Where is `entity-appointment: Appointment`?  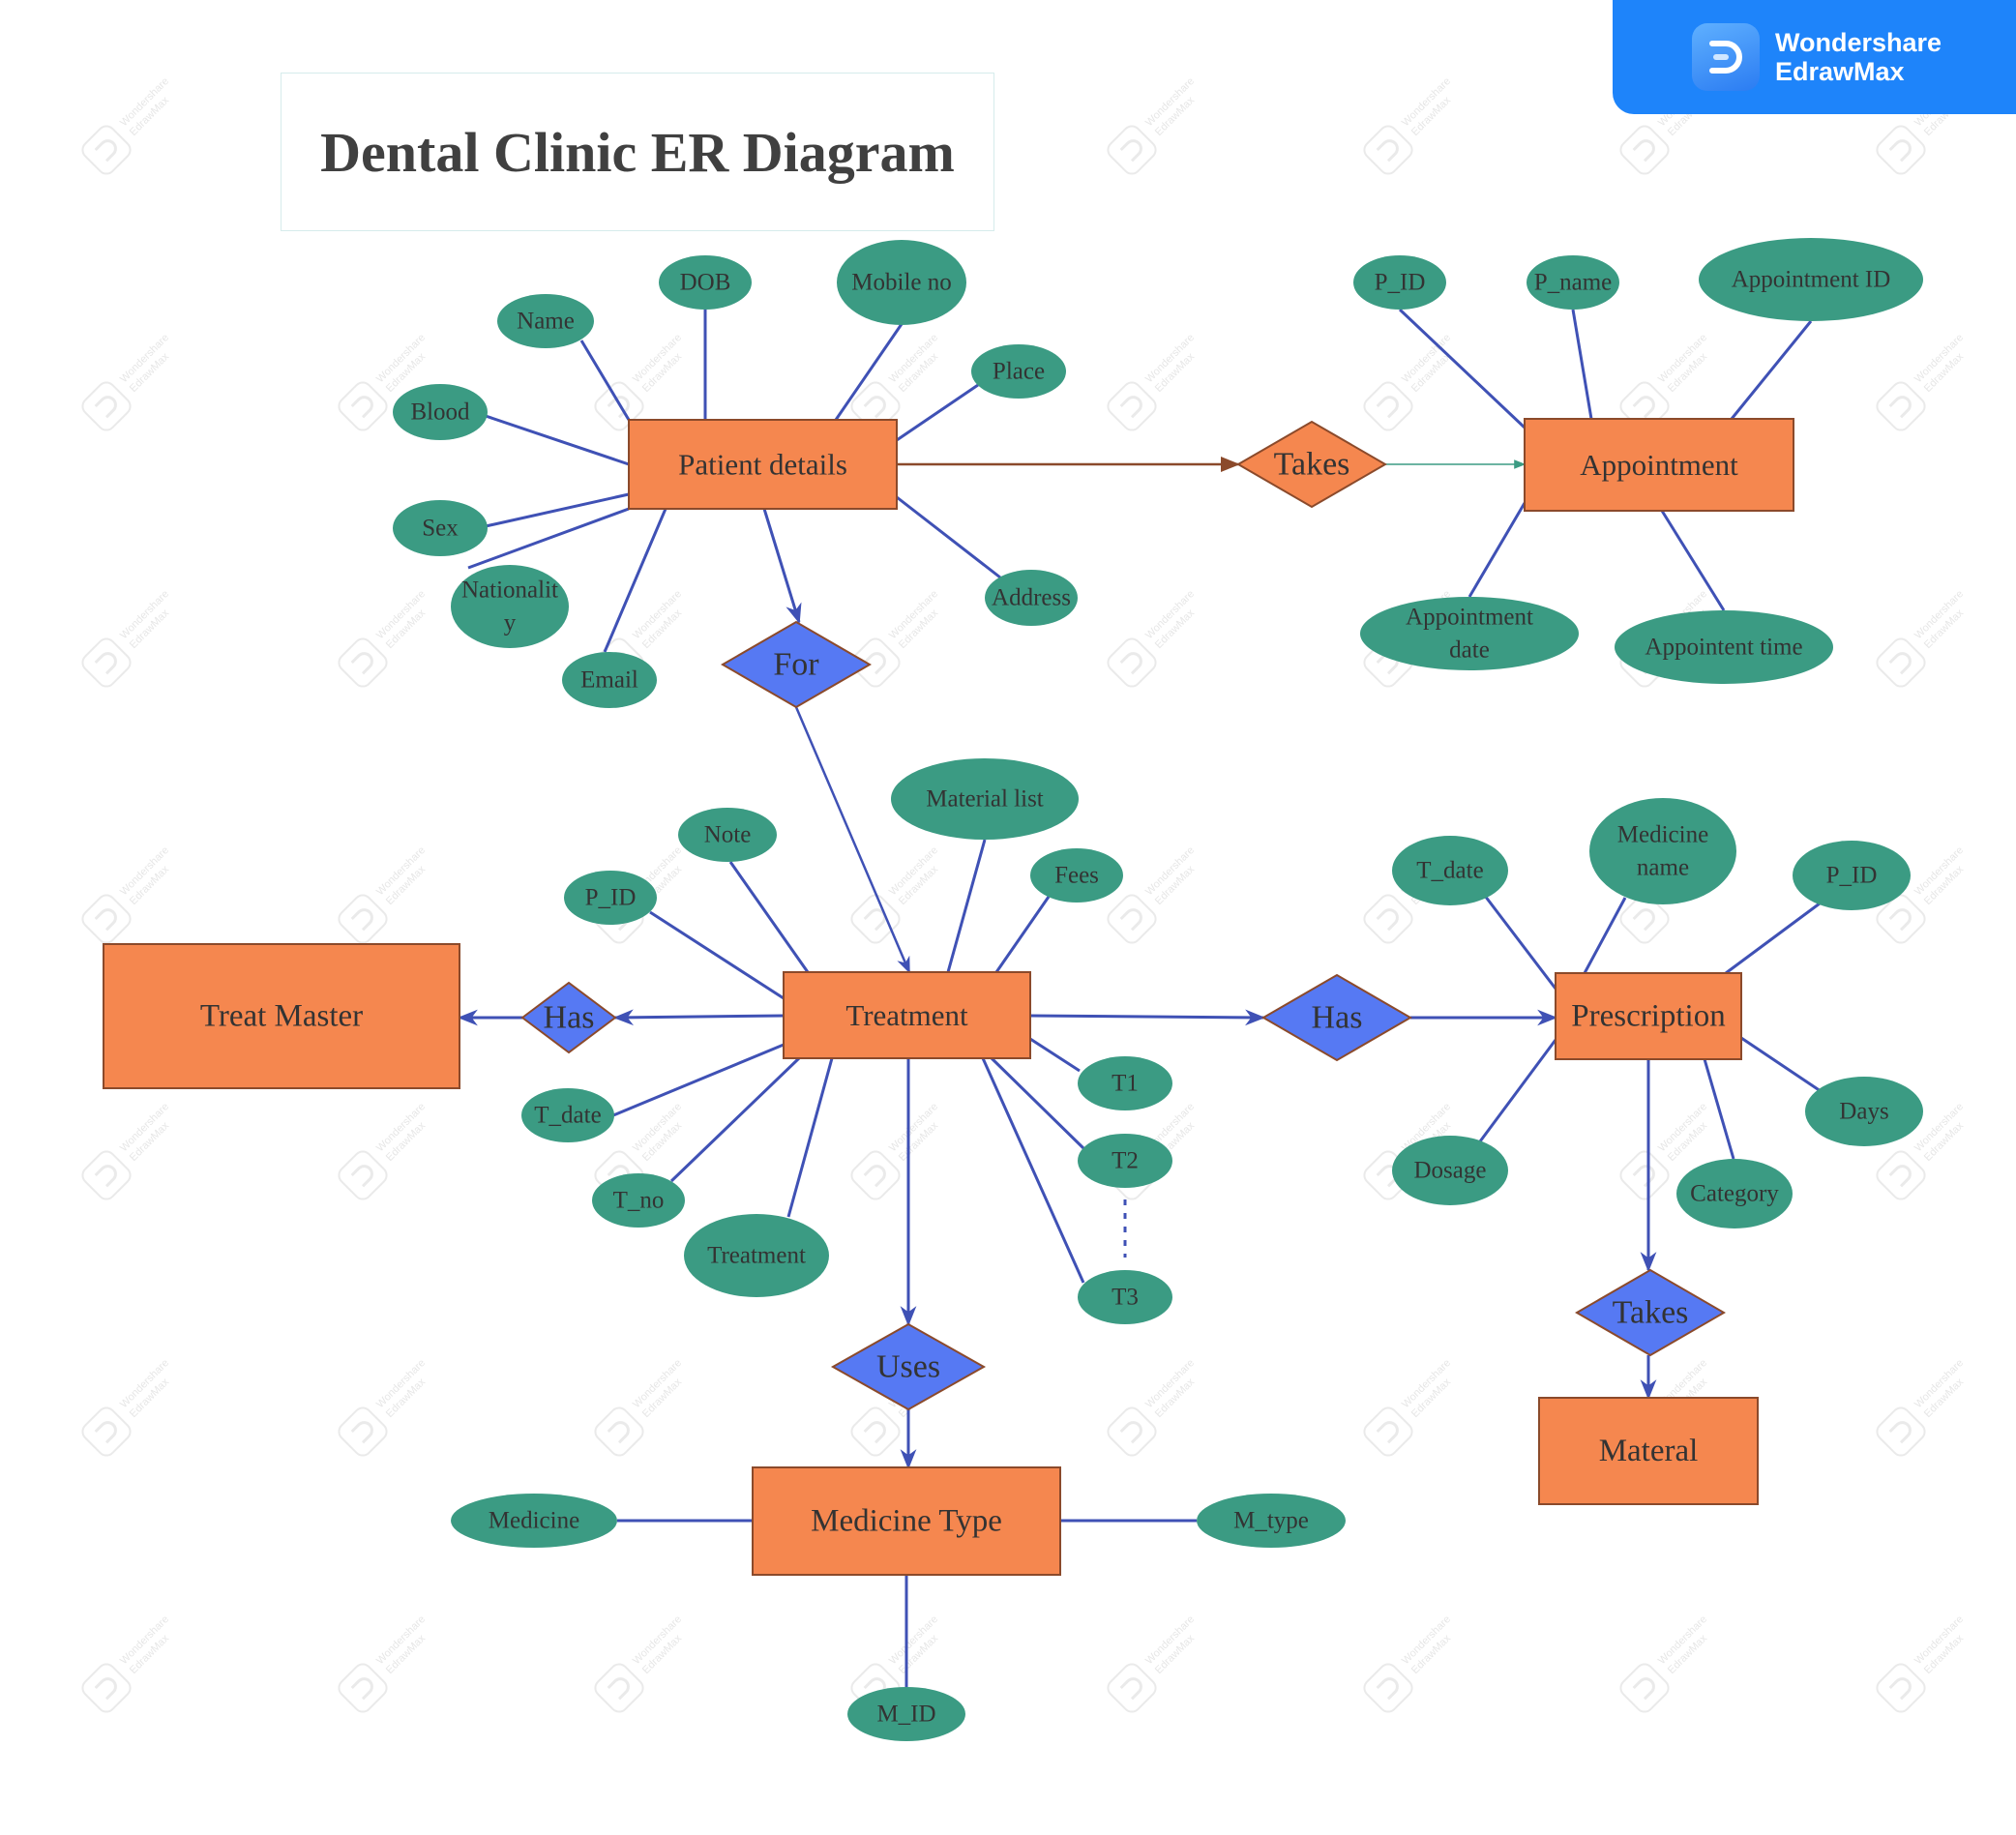 entity-appointment: Appointment is located at coordinates (1659, 465).